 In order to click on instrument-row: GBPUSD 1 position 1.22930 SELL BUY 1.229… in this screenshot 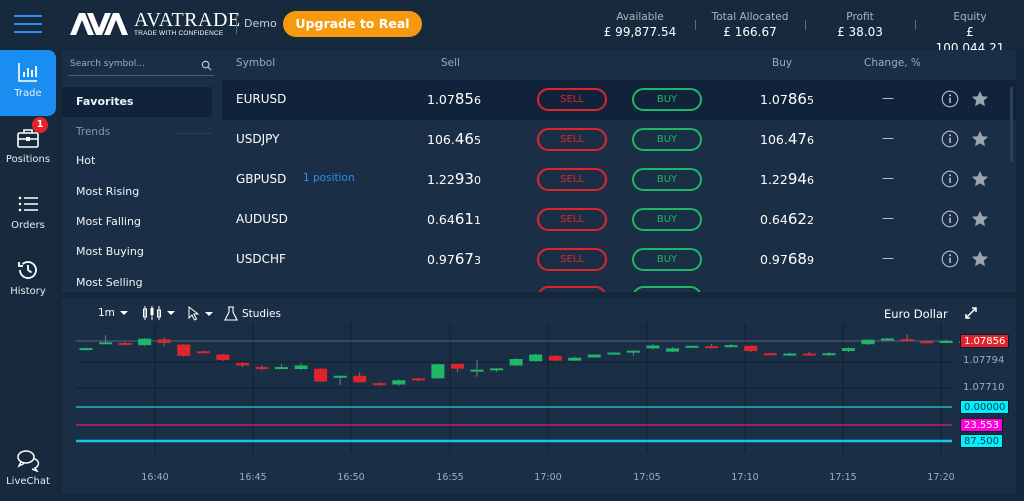, I will do `click(619, 180)`.